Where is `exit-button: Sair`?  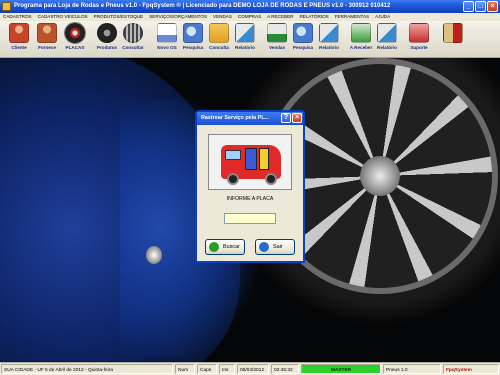
exit-button: Sair is located at coordinates (275, 247).